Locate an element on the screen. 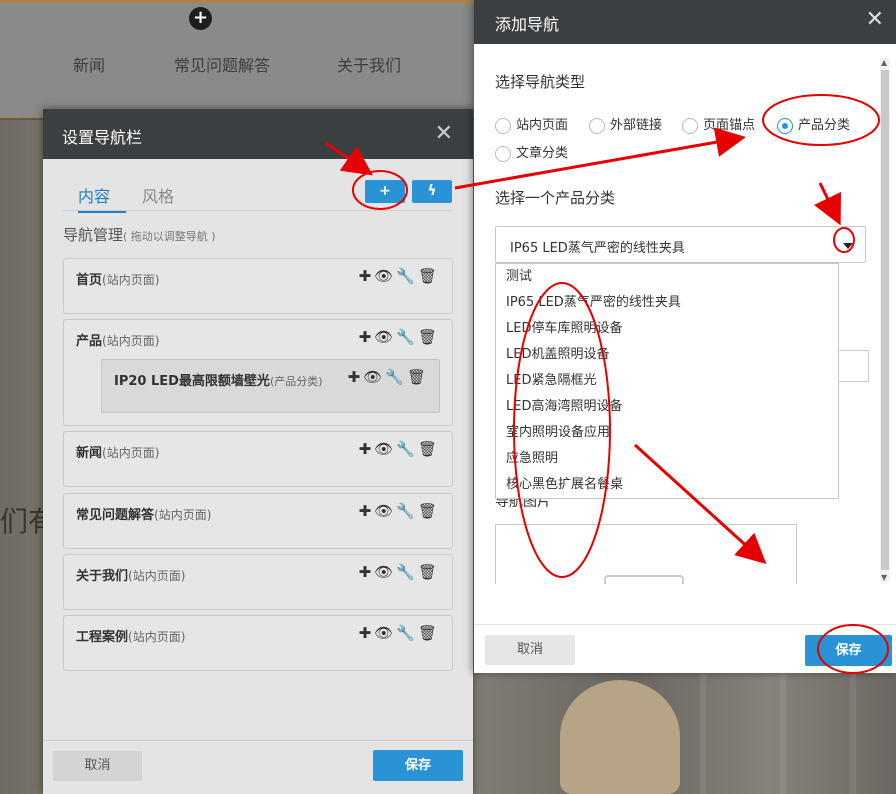 The image size is (896, 794). nav-entry-products: 产品(站内页面) ✚👁🔧🗑 IP20 LED最高限额墙壁光(产品分类) ✚👁🔧🗑 is located at coordinates (258, 372).